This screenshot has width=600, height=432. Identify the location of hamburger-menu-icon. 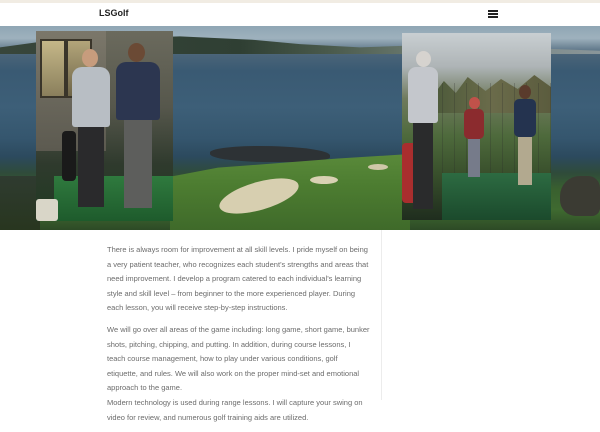
(493, 14).